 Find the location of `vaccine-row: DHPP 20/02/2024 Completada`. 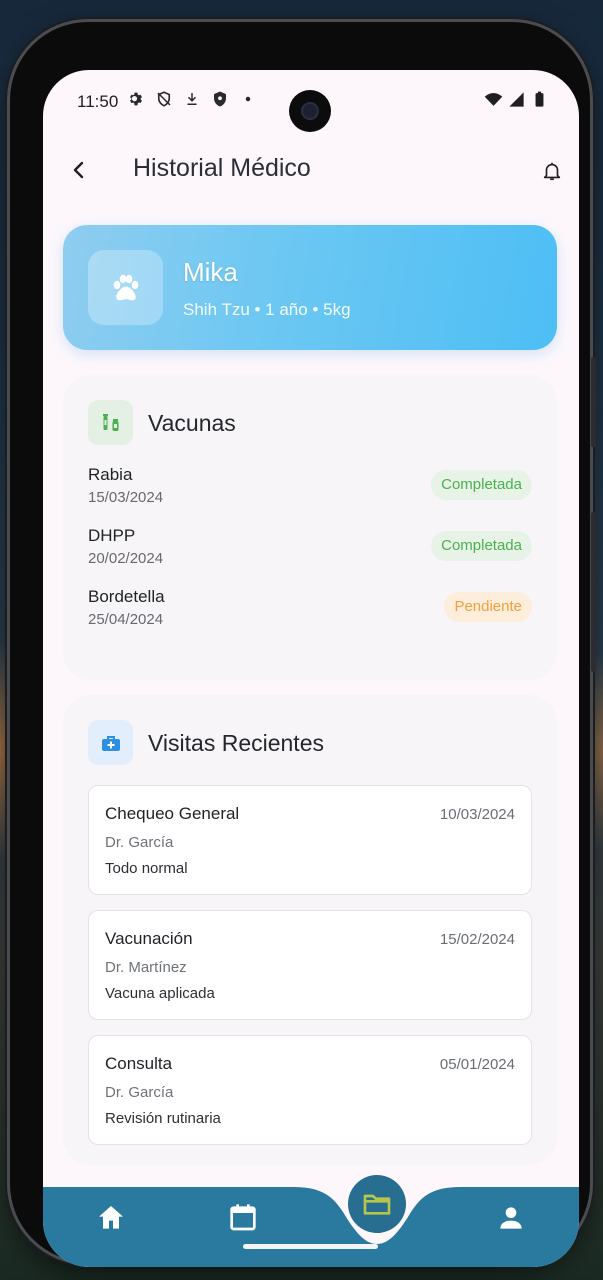

vaccine-row: DHPP 20/02/2024 Completada is located at coordinates (310, 551).